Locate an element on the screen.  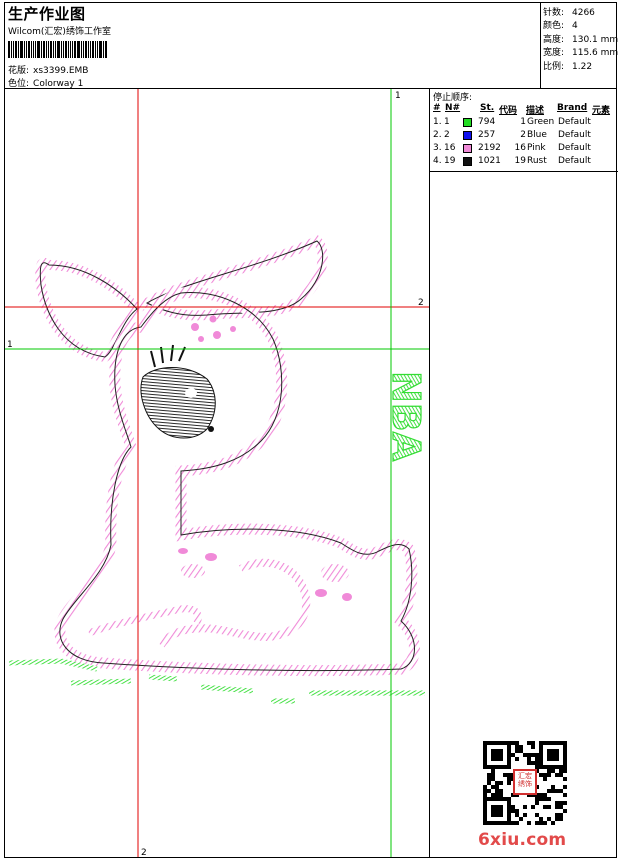
document-title: 生产作业图 is located at coordinates (47, 14).